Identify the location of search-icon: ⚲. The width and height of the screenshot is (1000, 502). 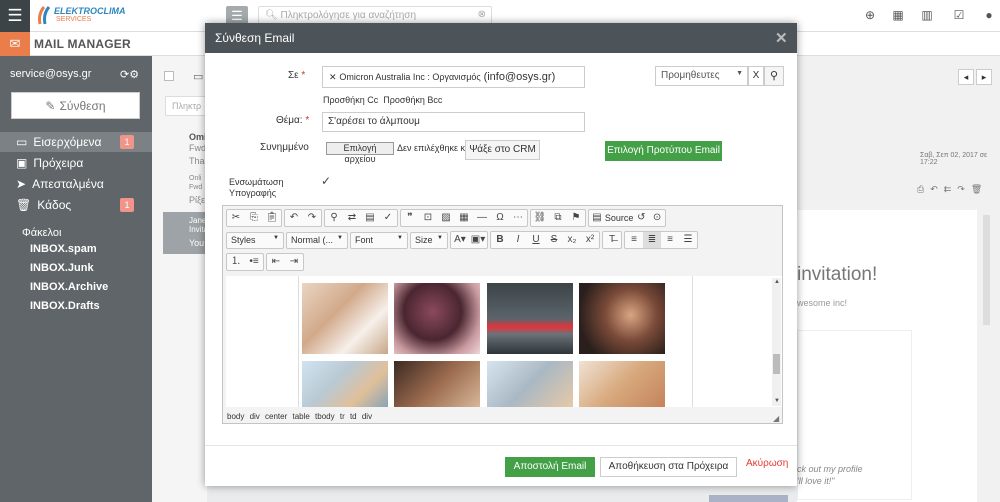
(774, 76).